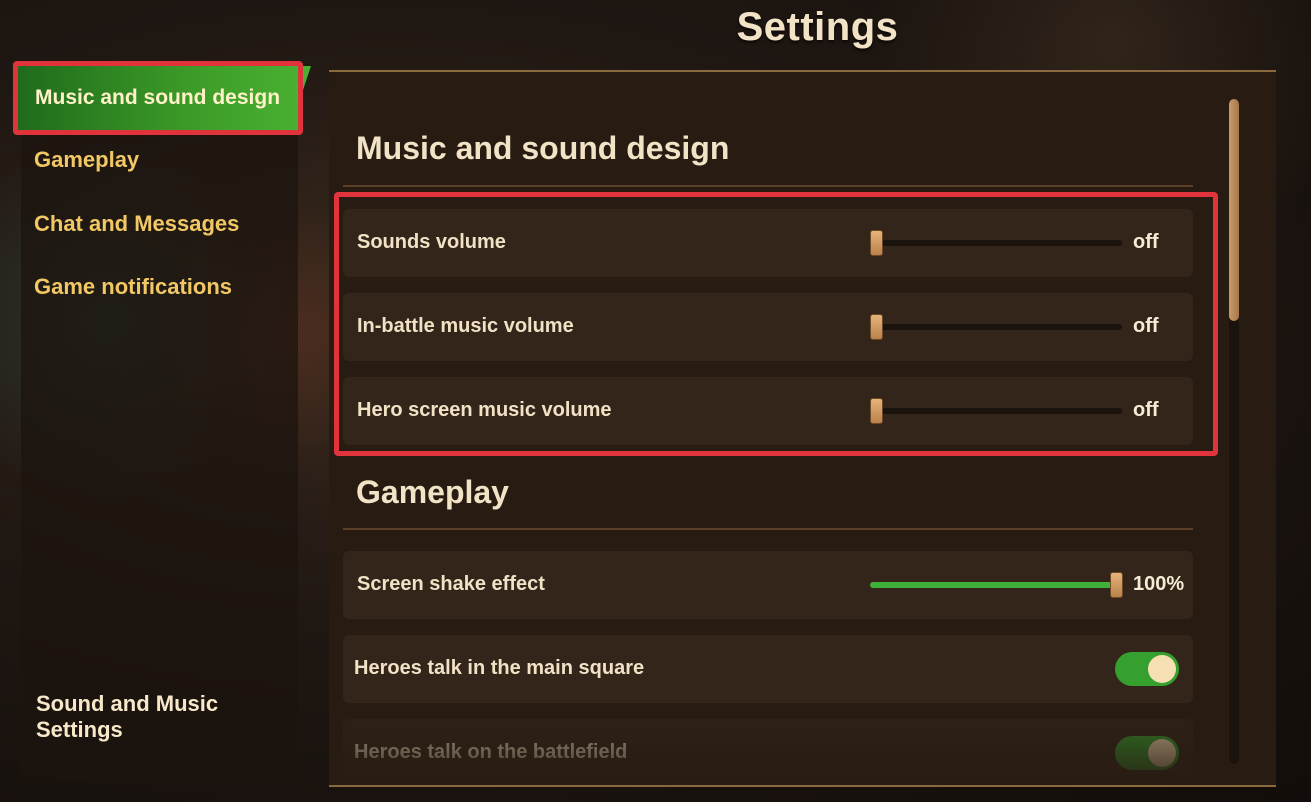  I want to click on screen-shake-slider, so click(996, 585).